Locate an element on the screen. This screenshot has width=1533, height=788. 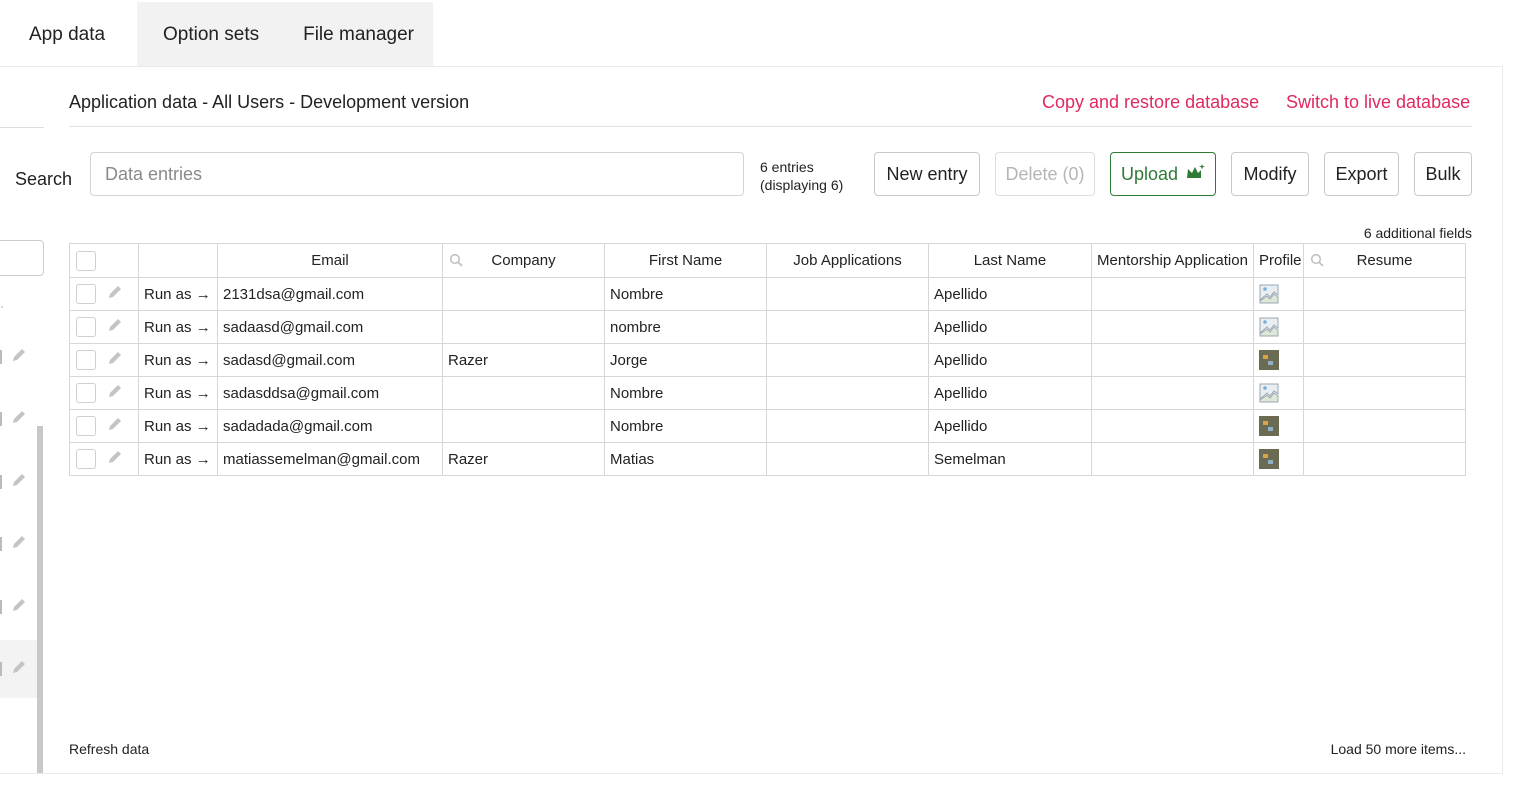
cell-email: sadasd@gmail.com is located at coordinates (330, 360).